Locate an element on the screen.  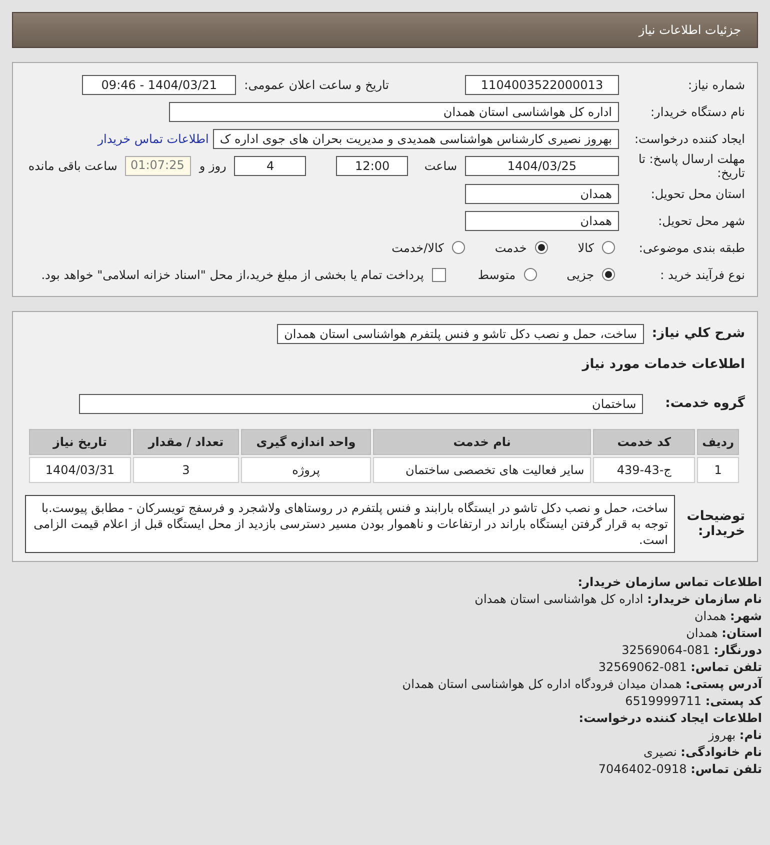
table-cell: پروژه is located at coordinates (306, 470).